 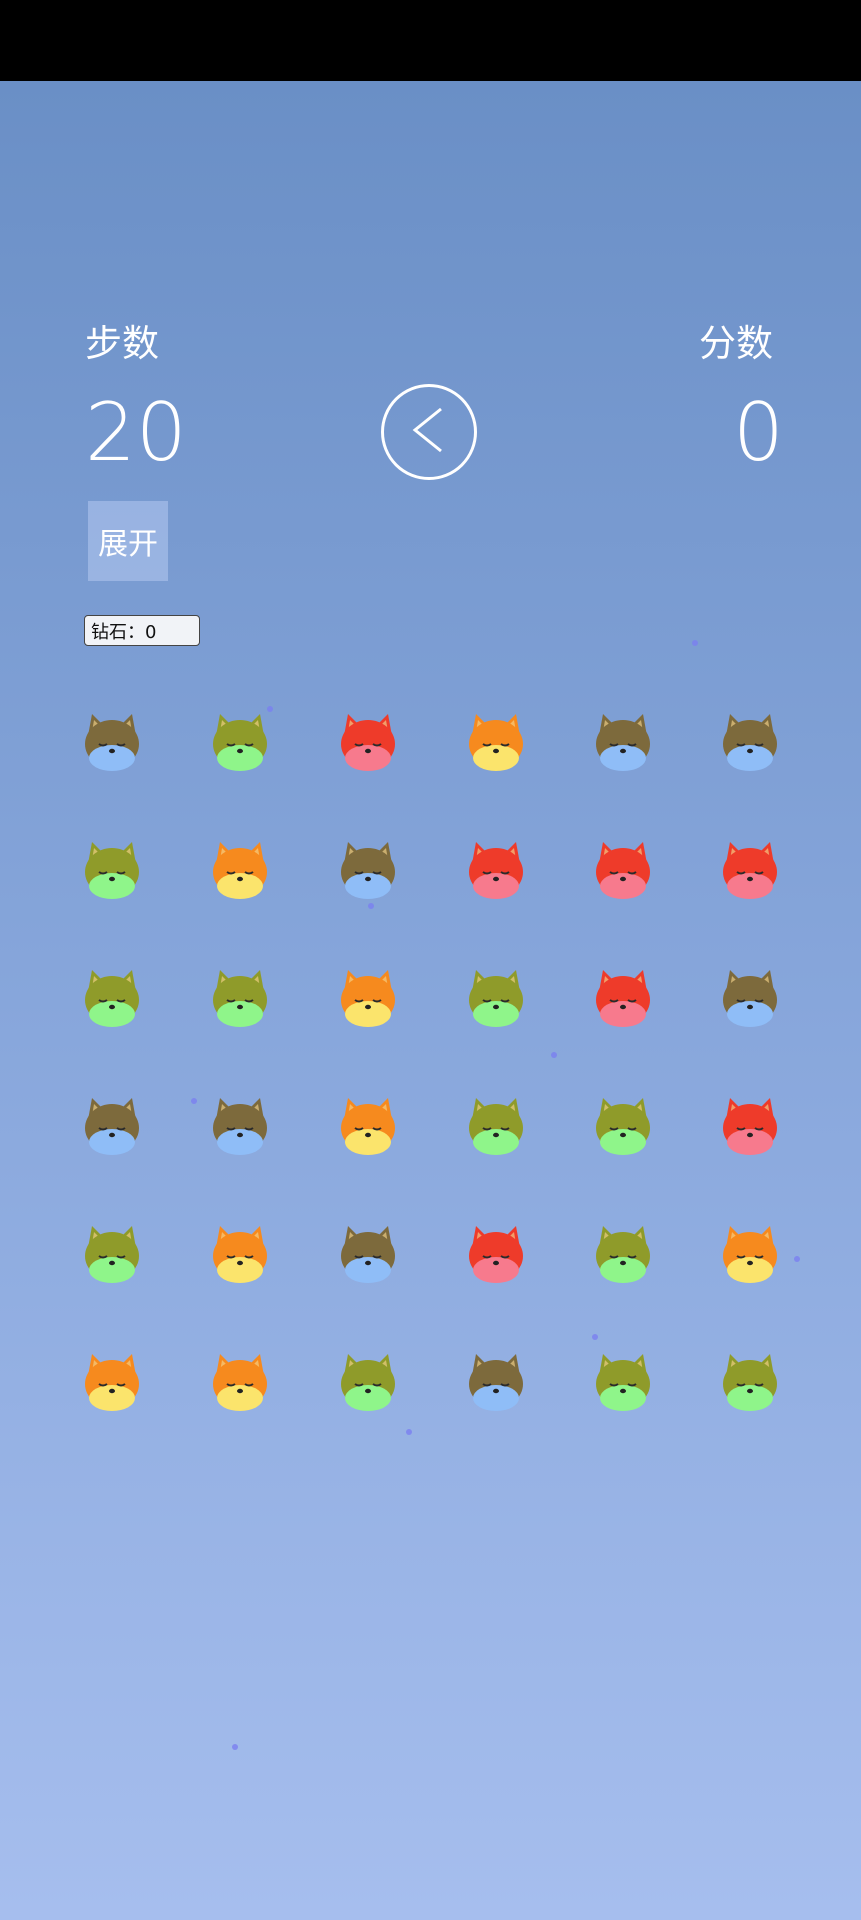 What do you see at coordinates (122, 343) in the screenshot?
I see `steps-label: 步数` at bounding box center [122, 343].